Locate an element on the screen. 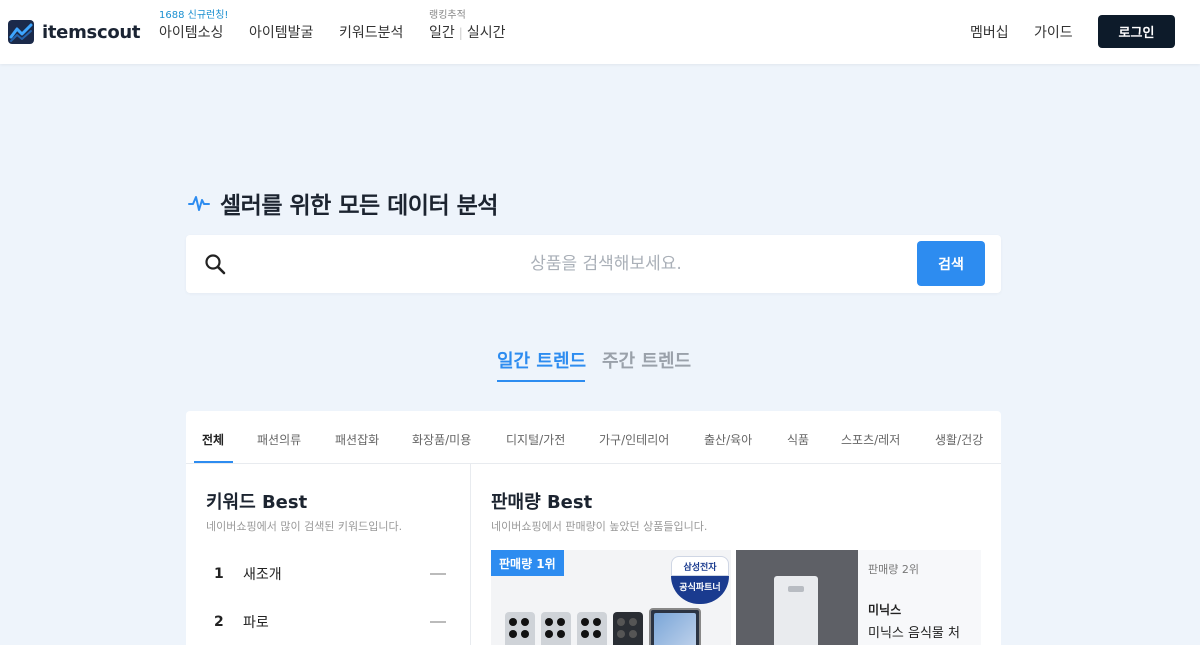 The image size is (1200, 645). category-tab-indicator is located at coordinates (213, 462).